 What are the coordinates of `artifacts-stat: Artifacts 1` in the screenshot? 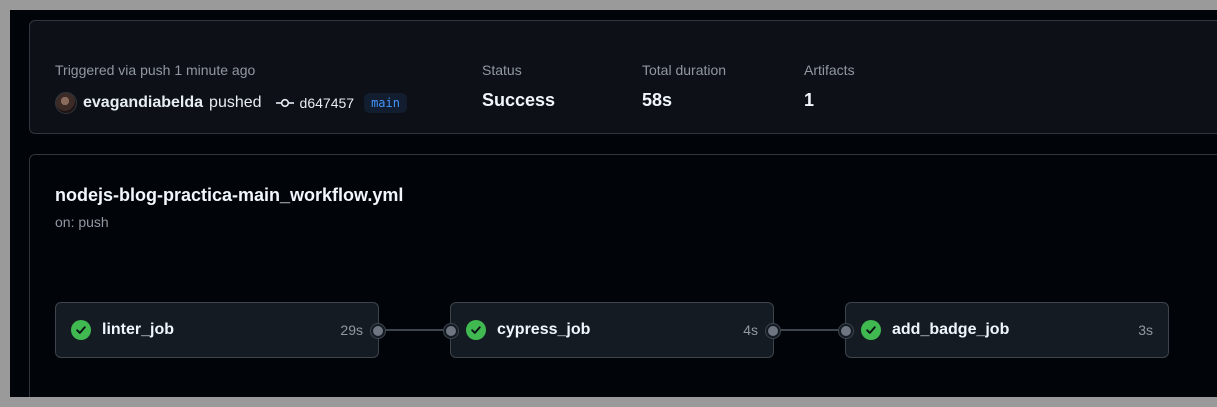 It's located at (829, 86).